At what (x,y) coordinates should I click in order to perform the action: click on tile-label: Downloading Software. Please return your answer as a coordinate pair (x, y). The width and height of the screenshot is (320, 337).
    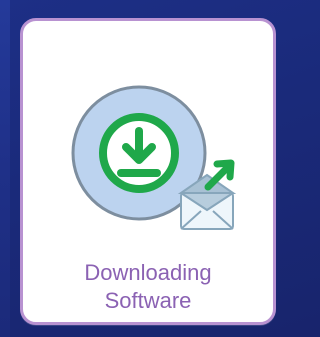
    Looking at the image, I should click on (148, 287).